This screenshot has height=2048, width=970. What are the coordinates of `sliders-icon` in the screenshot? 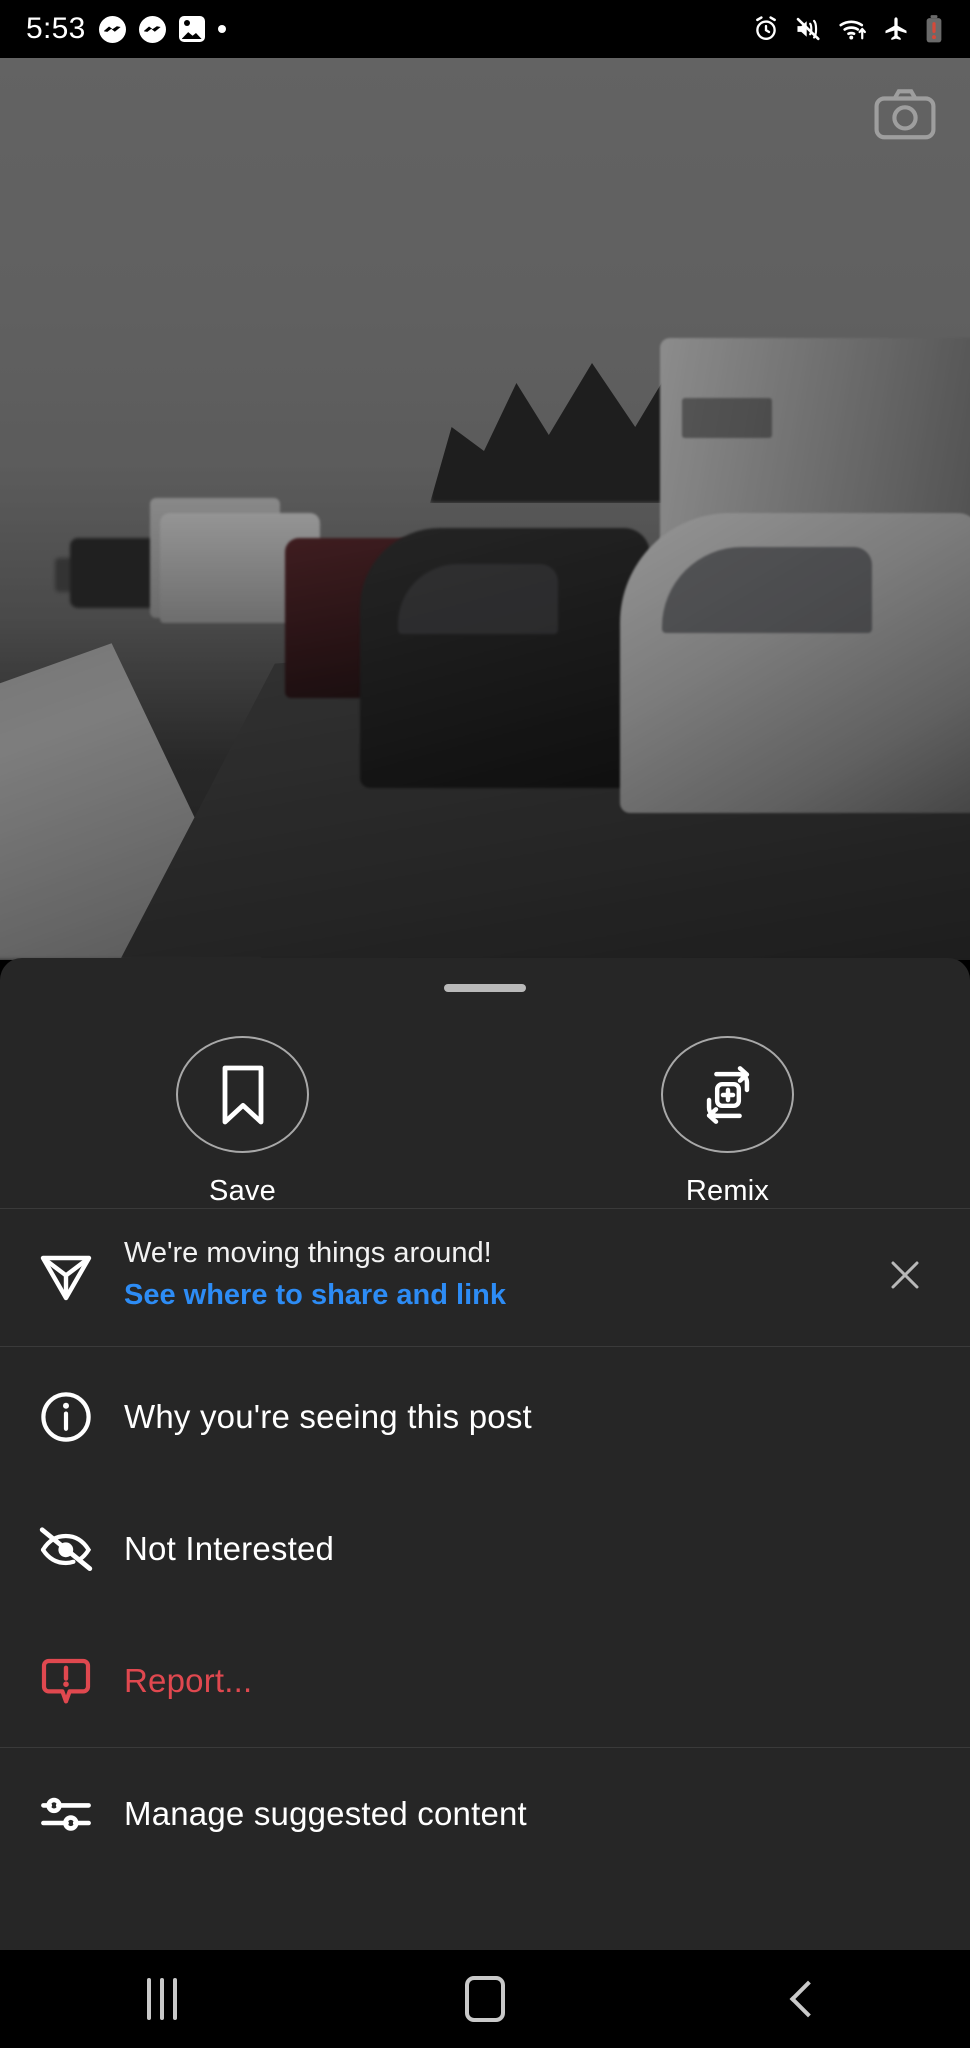 It's located at (66, 1814).